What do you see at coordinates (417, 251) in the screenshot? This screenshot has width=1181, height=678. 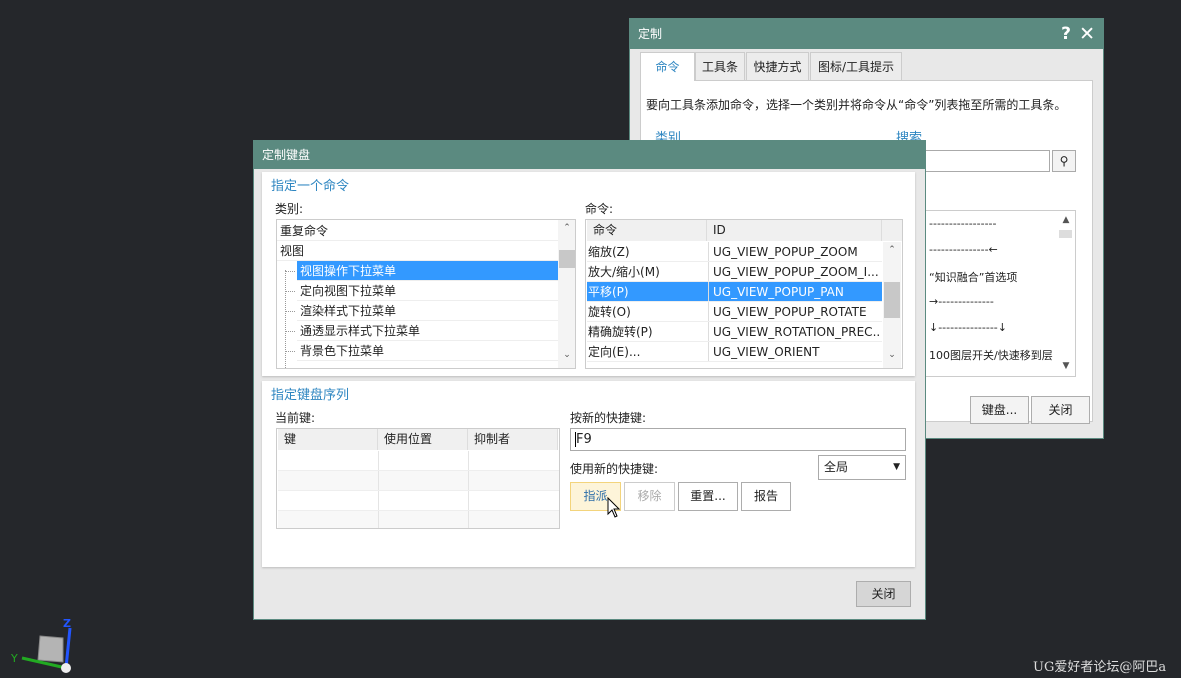 I see `category-item: 视图` at bounding box center [417, 251].